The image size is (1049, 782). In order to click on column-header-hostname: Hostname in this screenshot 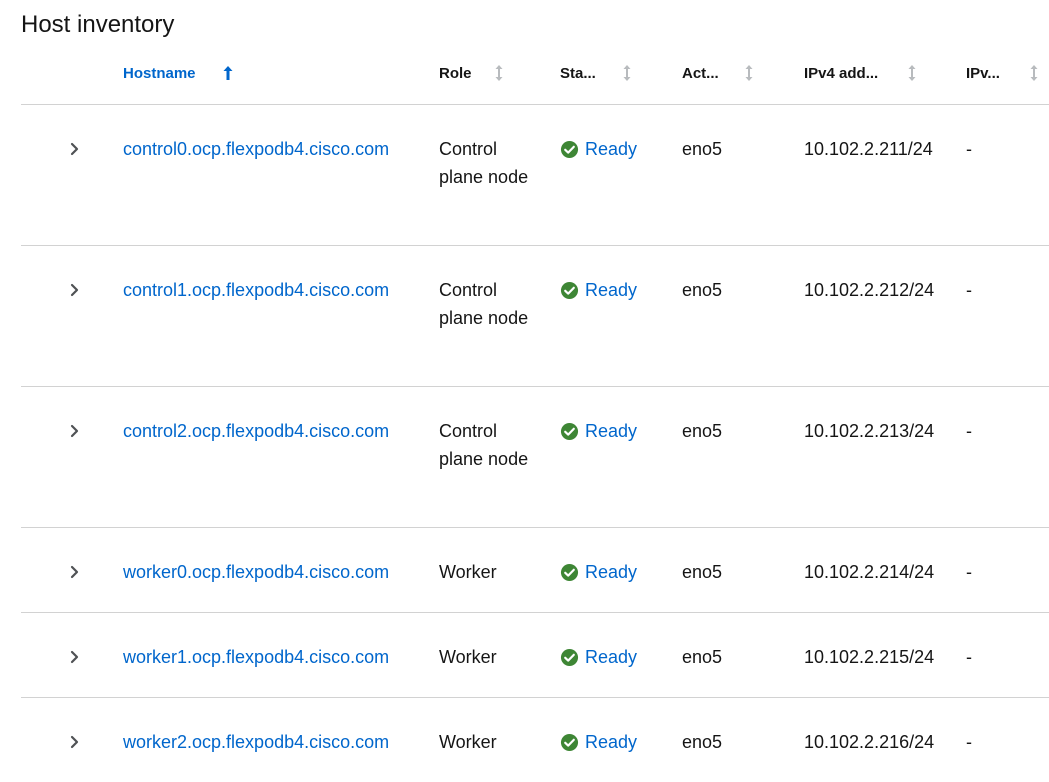, I will do `click(178, 73)`.